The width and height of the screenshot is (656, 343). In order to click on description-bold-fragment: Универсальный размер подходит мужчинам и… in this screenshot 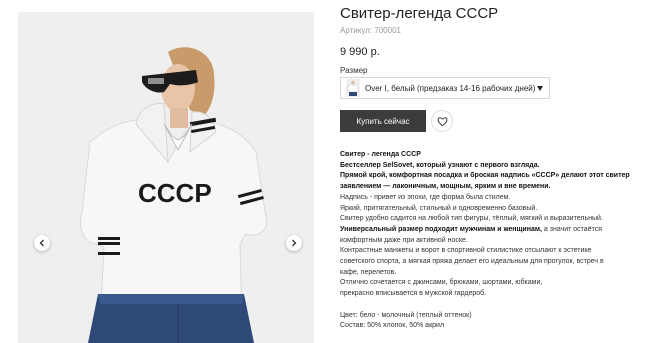, I will do `click(441, 229)`.